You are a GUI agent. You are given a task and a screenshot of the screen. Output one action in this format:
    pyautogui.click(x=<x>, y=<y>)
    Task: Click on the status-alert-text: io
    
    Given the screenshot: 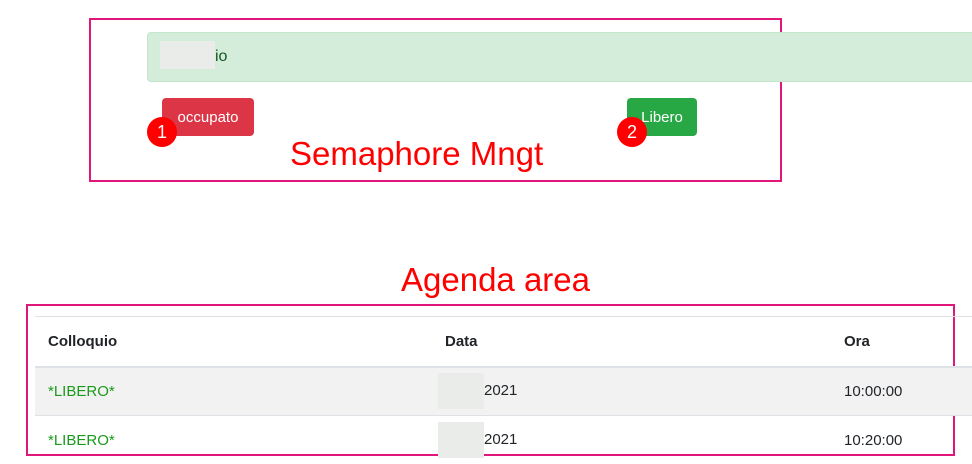 What is the action you would take?
    pyautogui.click(x=221, y=56)
    